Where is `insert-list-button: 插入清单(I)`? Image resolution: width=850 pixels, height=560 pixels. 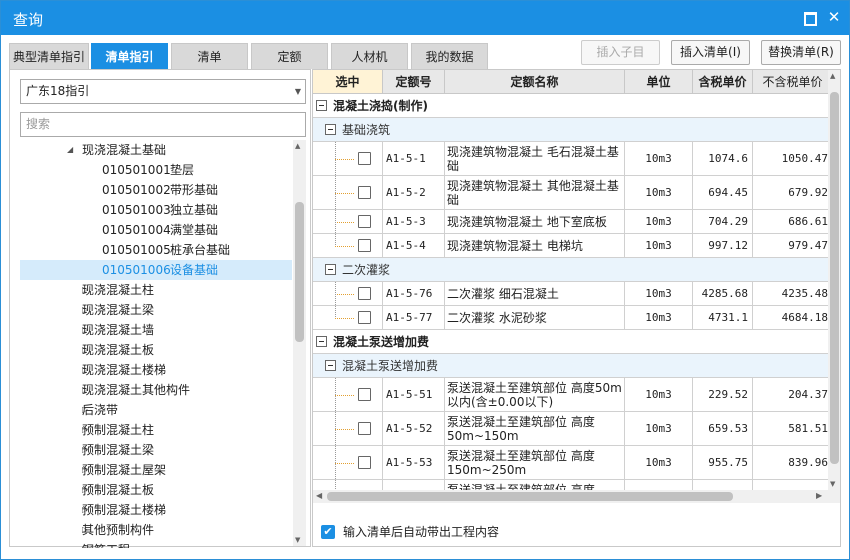
insert-list-button: 插入清单(I) is located at coordinates (710, 52).